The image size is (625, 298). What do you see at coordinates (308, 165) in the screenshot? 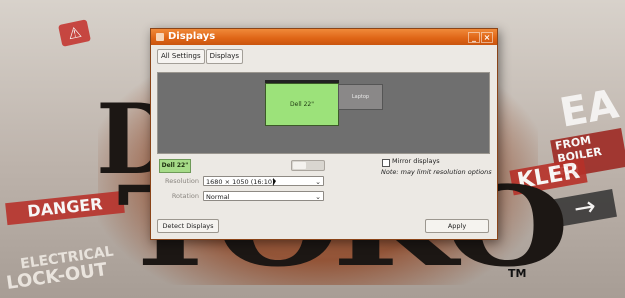
I see `monitor-power-toggle` at bounding box center [308, 165].